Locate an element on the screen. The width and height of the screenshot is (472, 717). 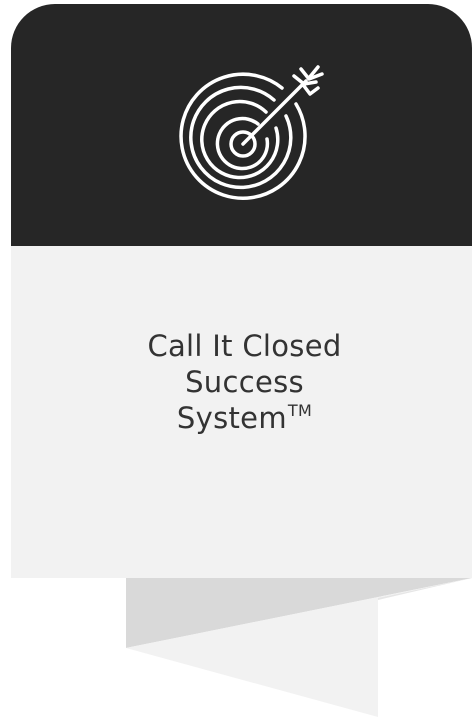
trademark-symbol: TM is located at coordinates (300, 410).